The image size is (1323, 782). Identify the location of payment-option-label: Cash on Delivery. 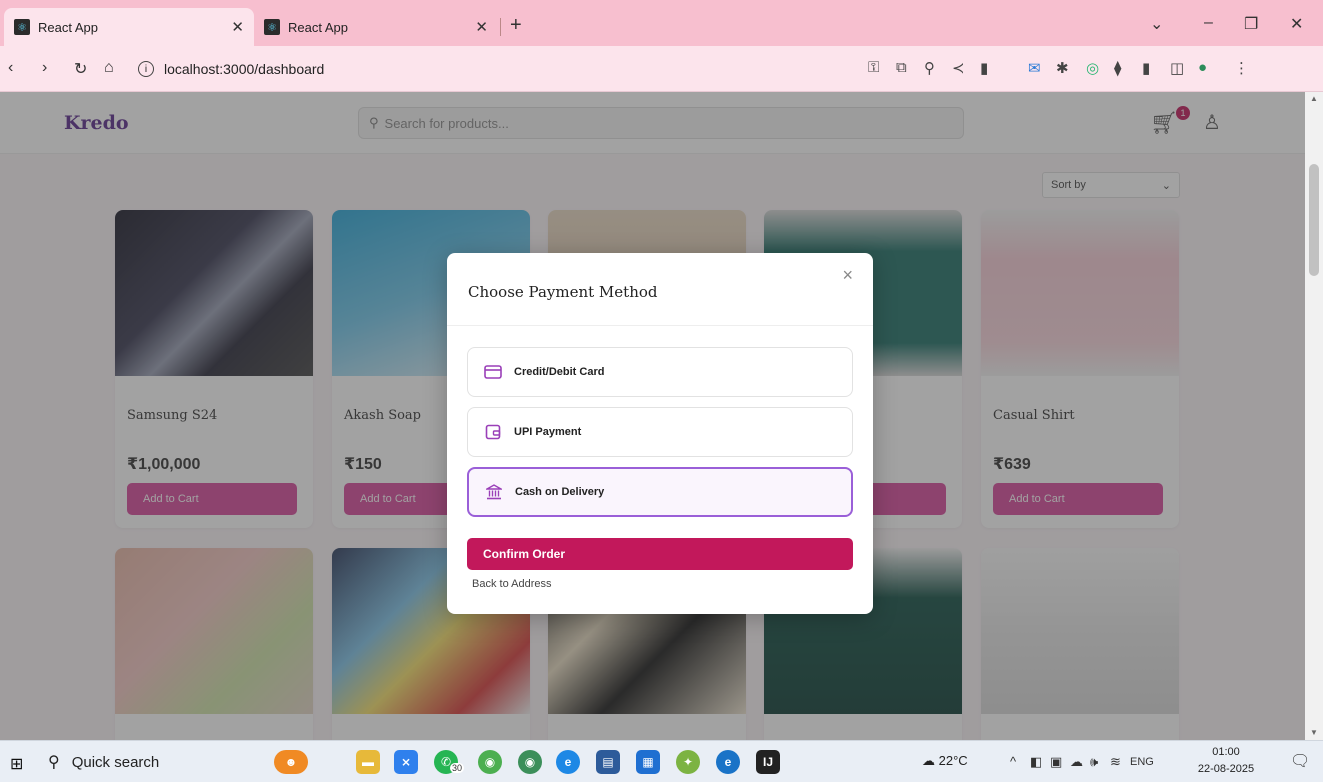
(560, 492).